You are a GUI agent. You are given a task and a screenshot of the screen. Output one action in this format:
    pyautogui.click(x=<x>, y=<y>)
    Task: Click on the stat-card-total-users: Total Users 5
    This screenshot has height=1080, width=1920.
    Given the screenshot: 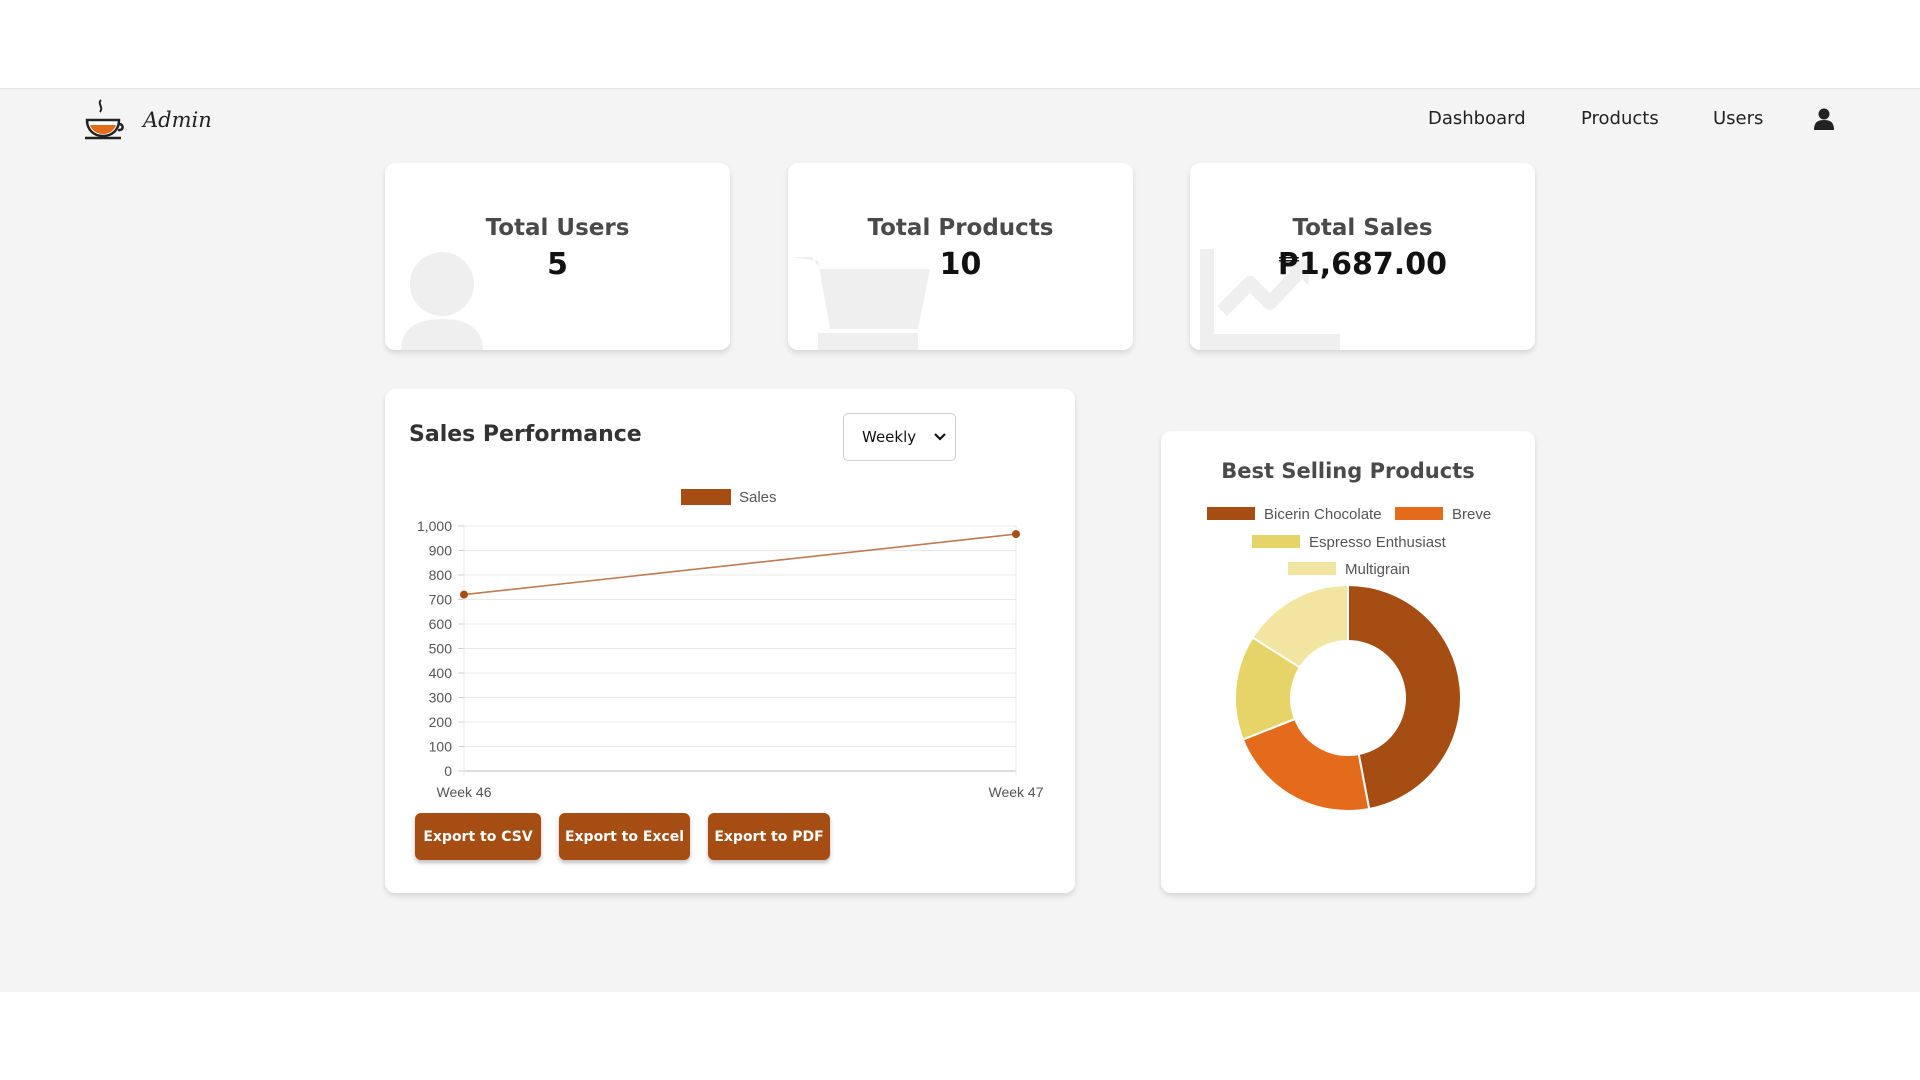 What is the action you would take?
    pyautogui.click(x=557, y=256)
    